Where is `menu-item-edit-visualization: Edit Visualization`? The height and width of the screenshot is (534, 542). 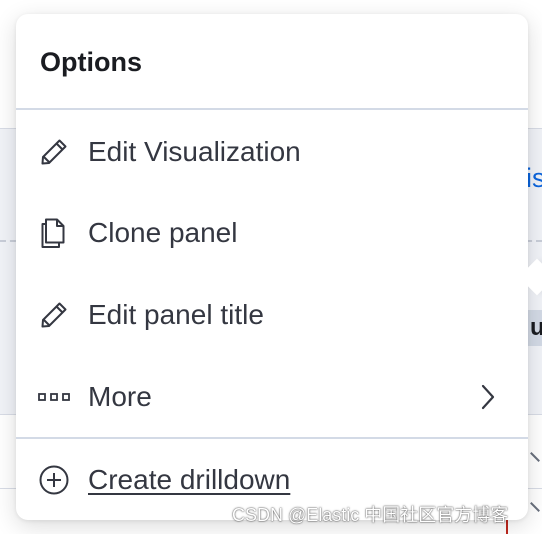 menu-item-edit-visualization: Edit Visualization is located at coordinates (272, 153).